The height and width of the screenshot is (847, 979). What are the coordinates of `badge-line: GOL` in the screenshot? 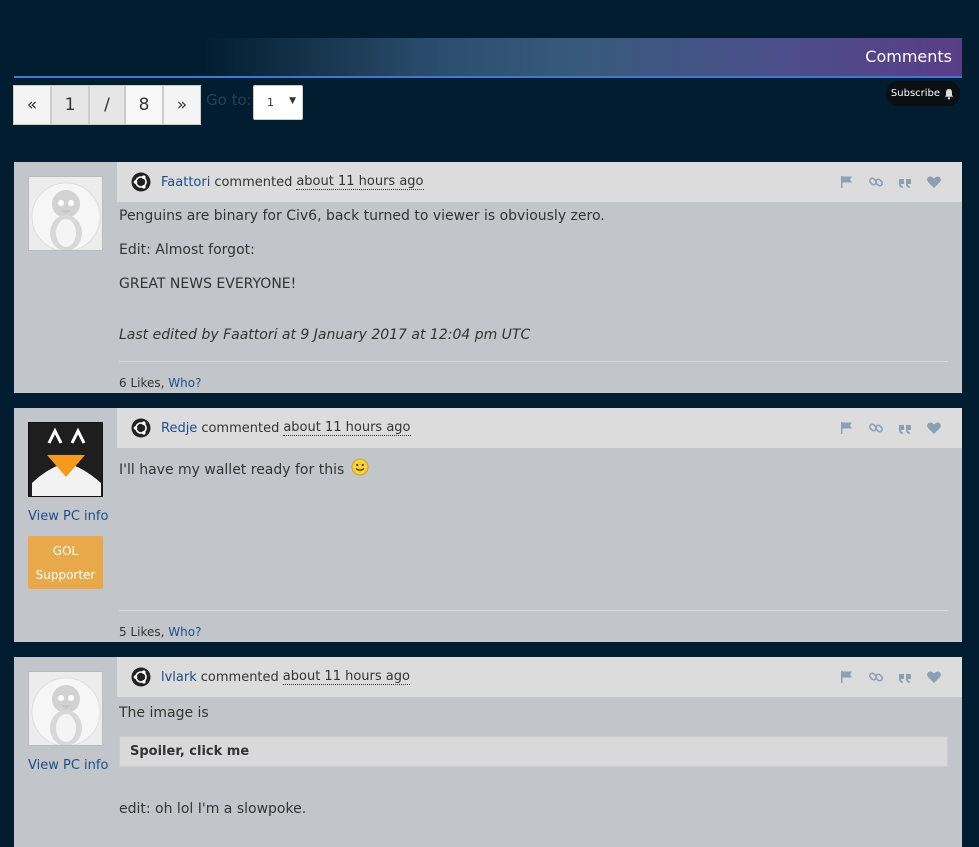 It's located at (65, 551).